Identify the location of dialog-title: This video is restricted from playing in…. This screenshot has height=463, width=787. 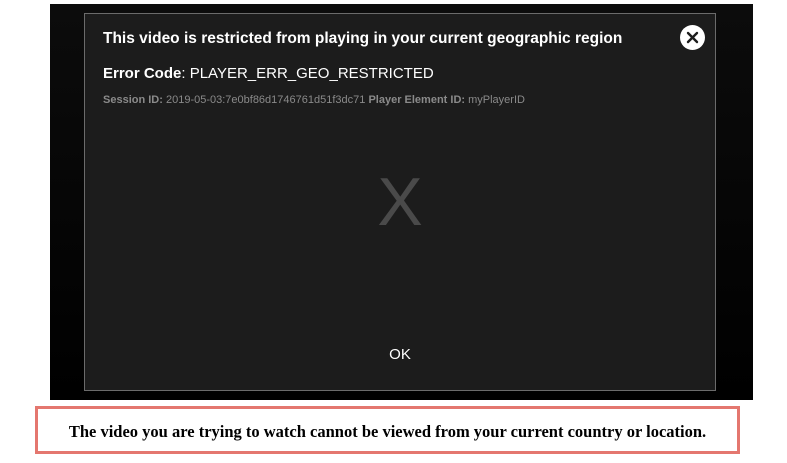
(363, 38).